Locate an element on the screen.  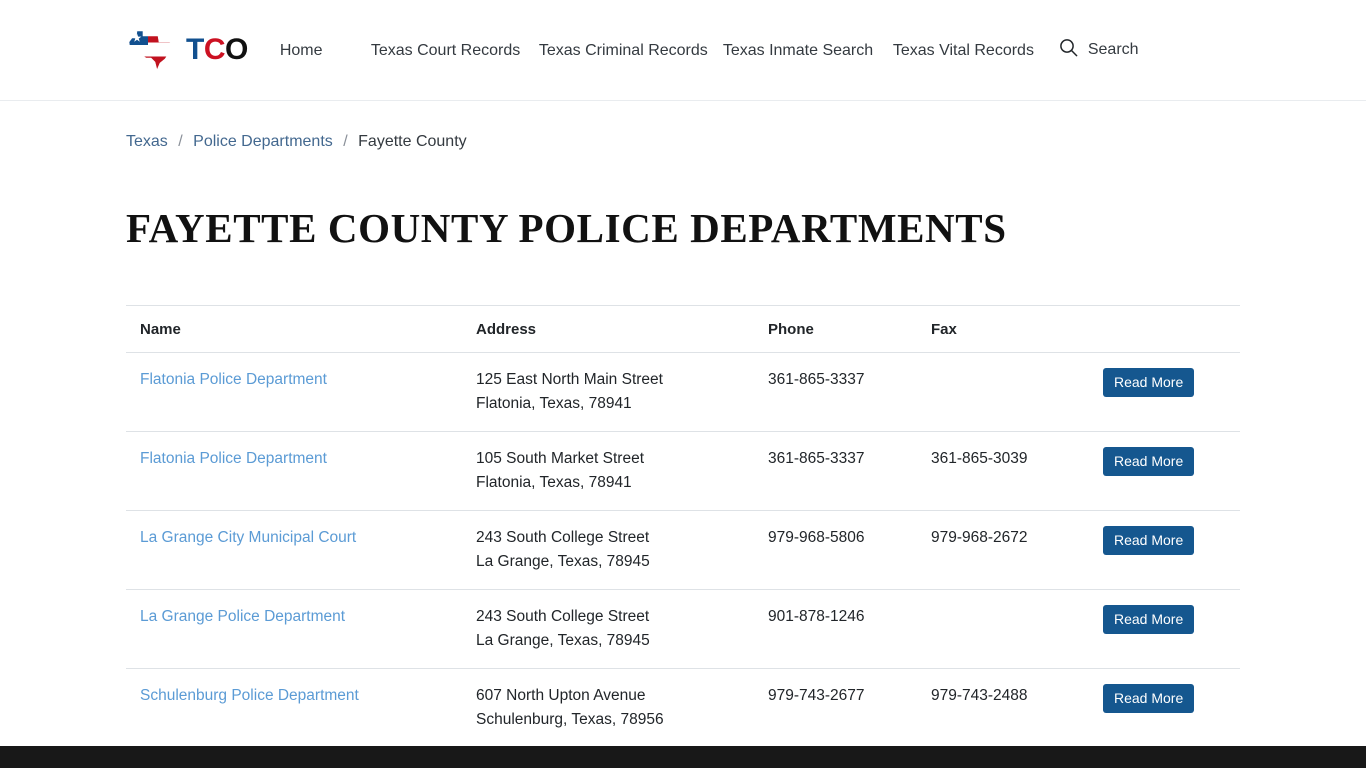
nav-link-texas-vital-records: Texas Vital Records is located at coordinates (973, 51).